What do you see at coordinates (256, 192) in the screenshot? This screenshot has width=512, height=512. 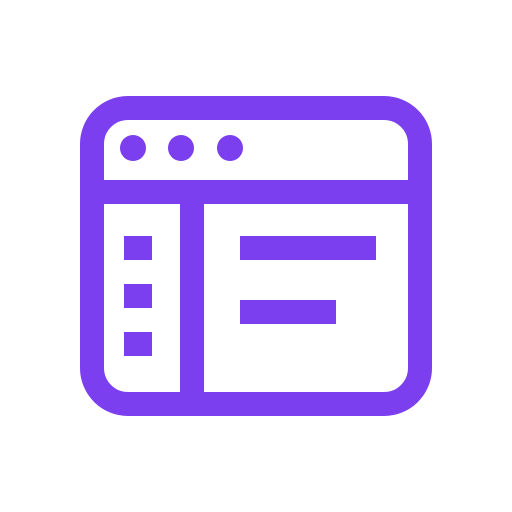 I see `titlebar-divider` at bounding box center [256, 192].